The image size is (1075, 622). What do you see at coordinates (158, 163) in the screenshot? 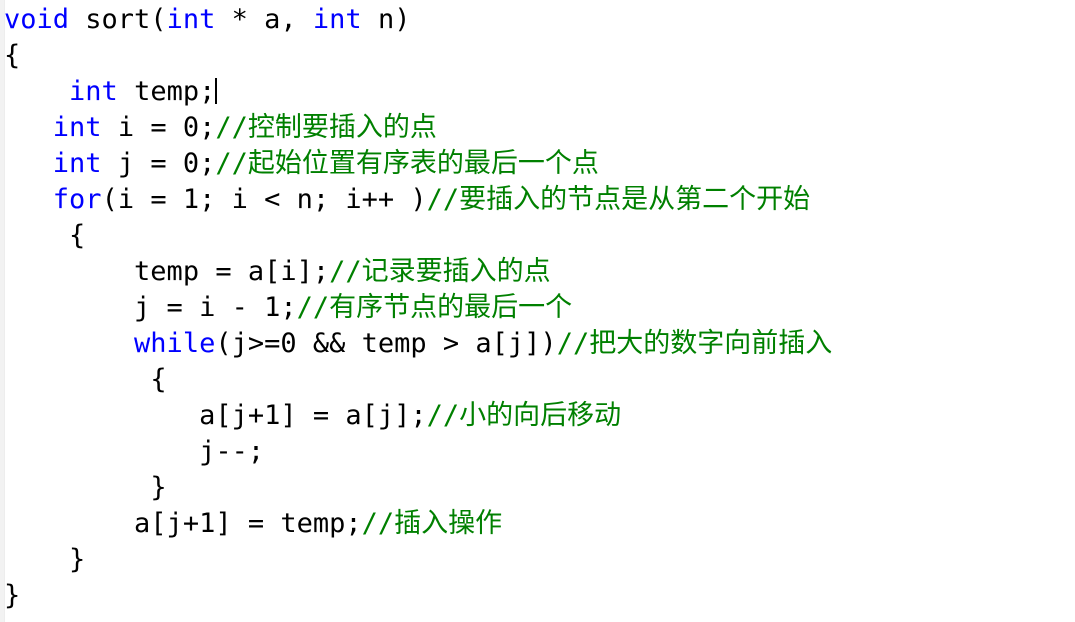
I see `code-text: j = 0;` at bounding box center [158, 163].